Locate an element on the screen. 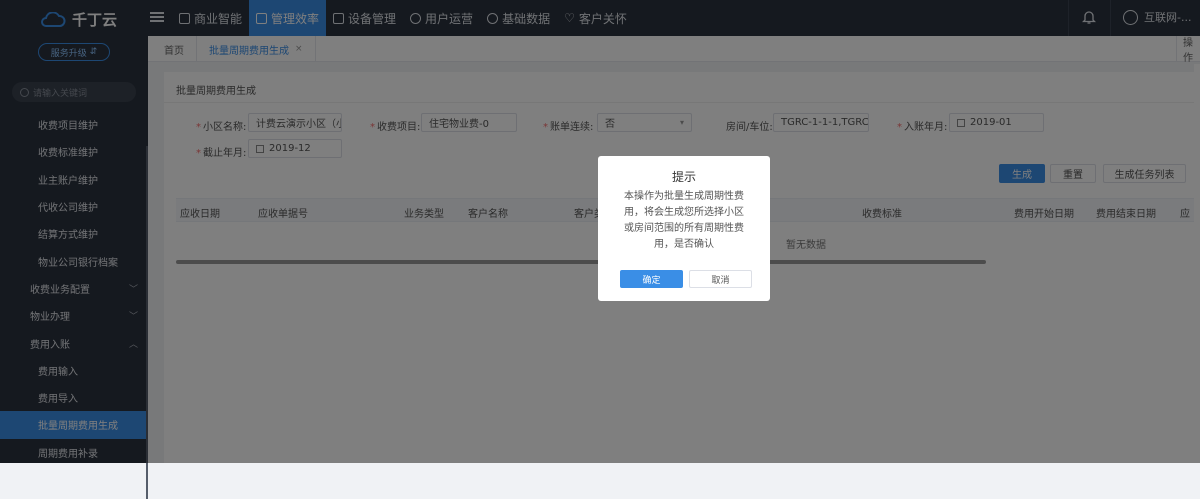  dialog-title: 提示 is located at coordinates (683, 177).